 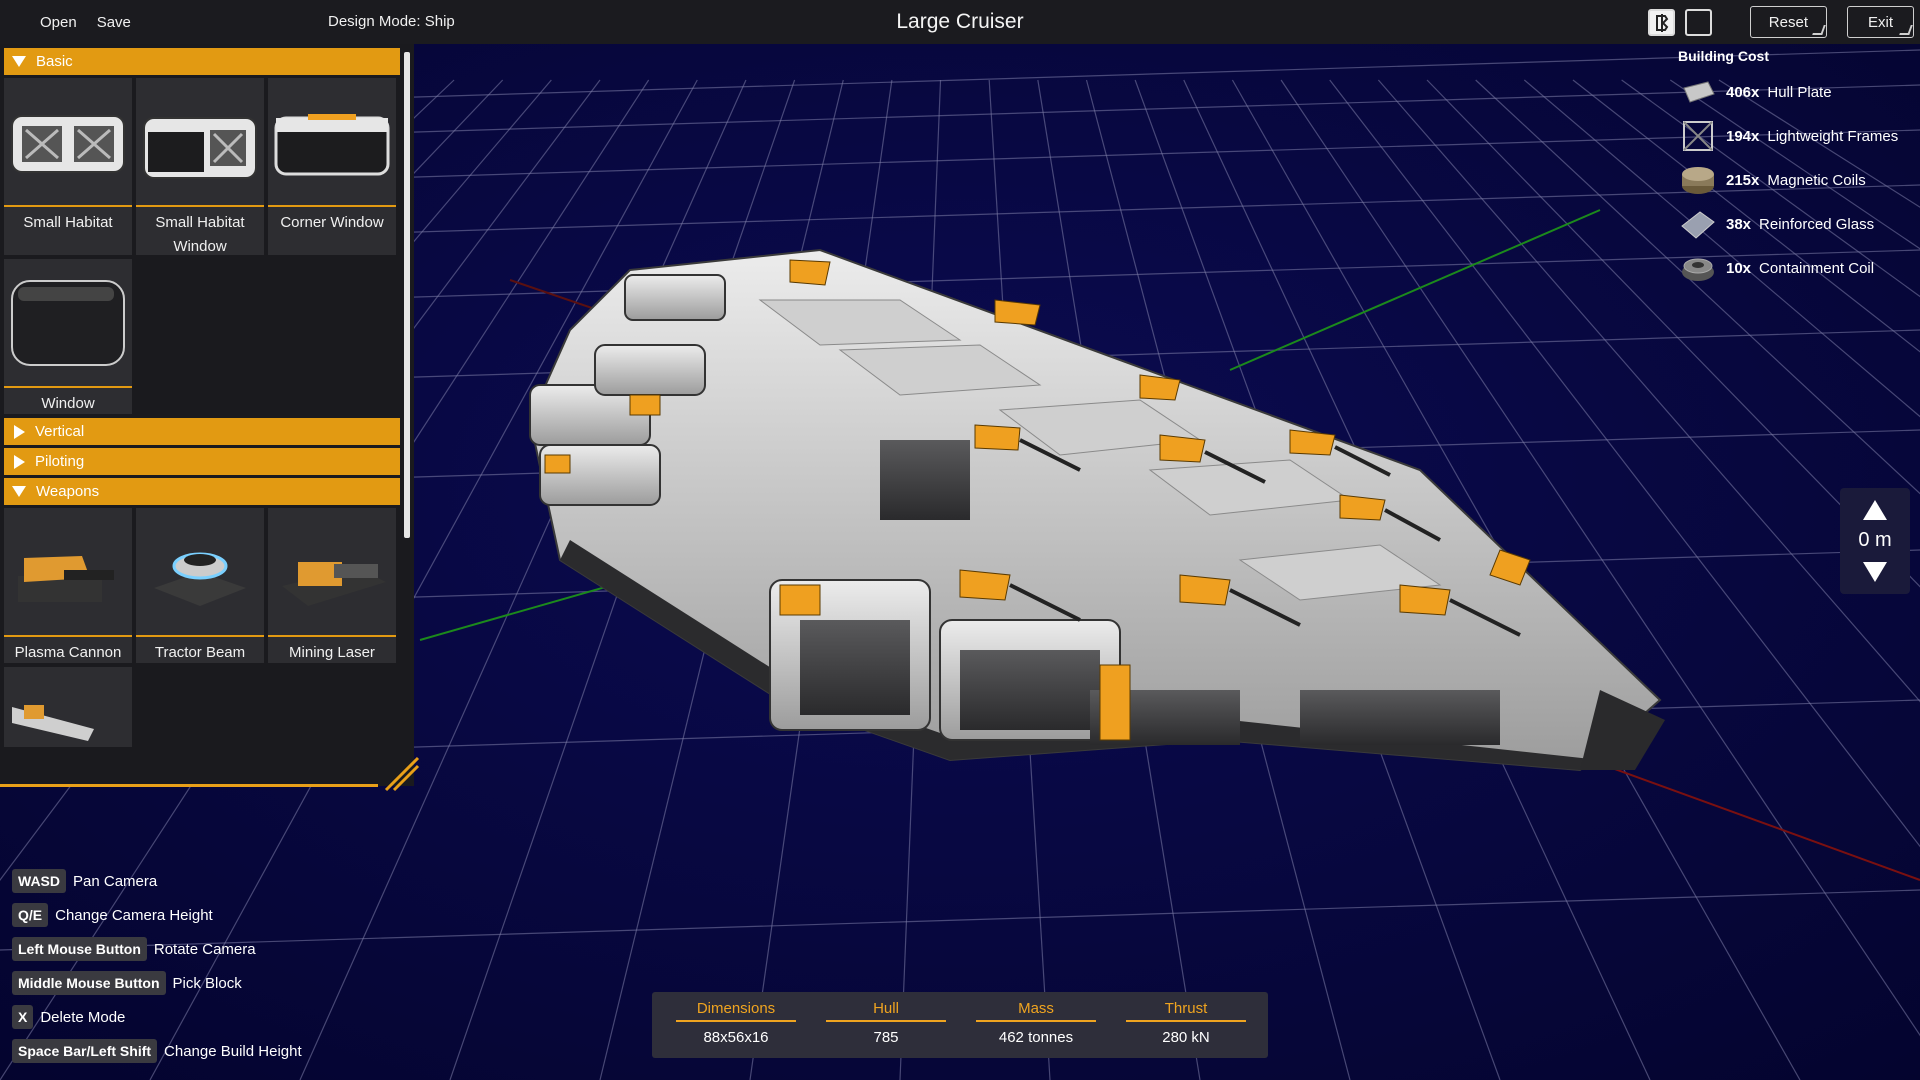 I want to click on help-row: WASD Pan Camera, so click(x=157, y=881).